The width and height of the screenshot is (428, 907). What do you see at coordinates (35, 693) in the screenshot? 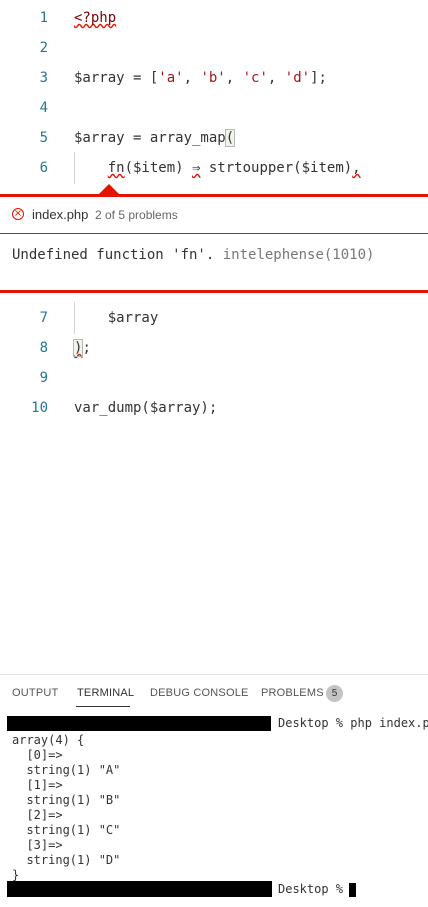
I see `tab-output: OUTPUT` at bounding box center [35, 693].